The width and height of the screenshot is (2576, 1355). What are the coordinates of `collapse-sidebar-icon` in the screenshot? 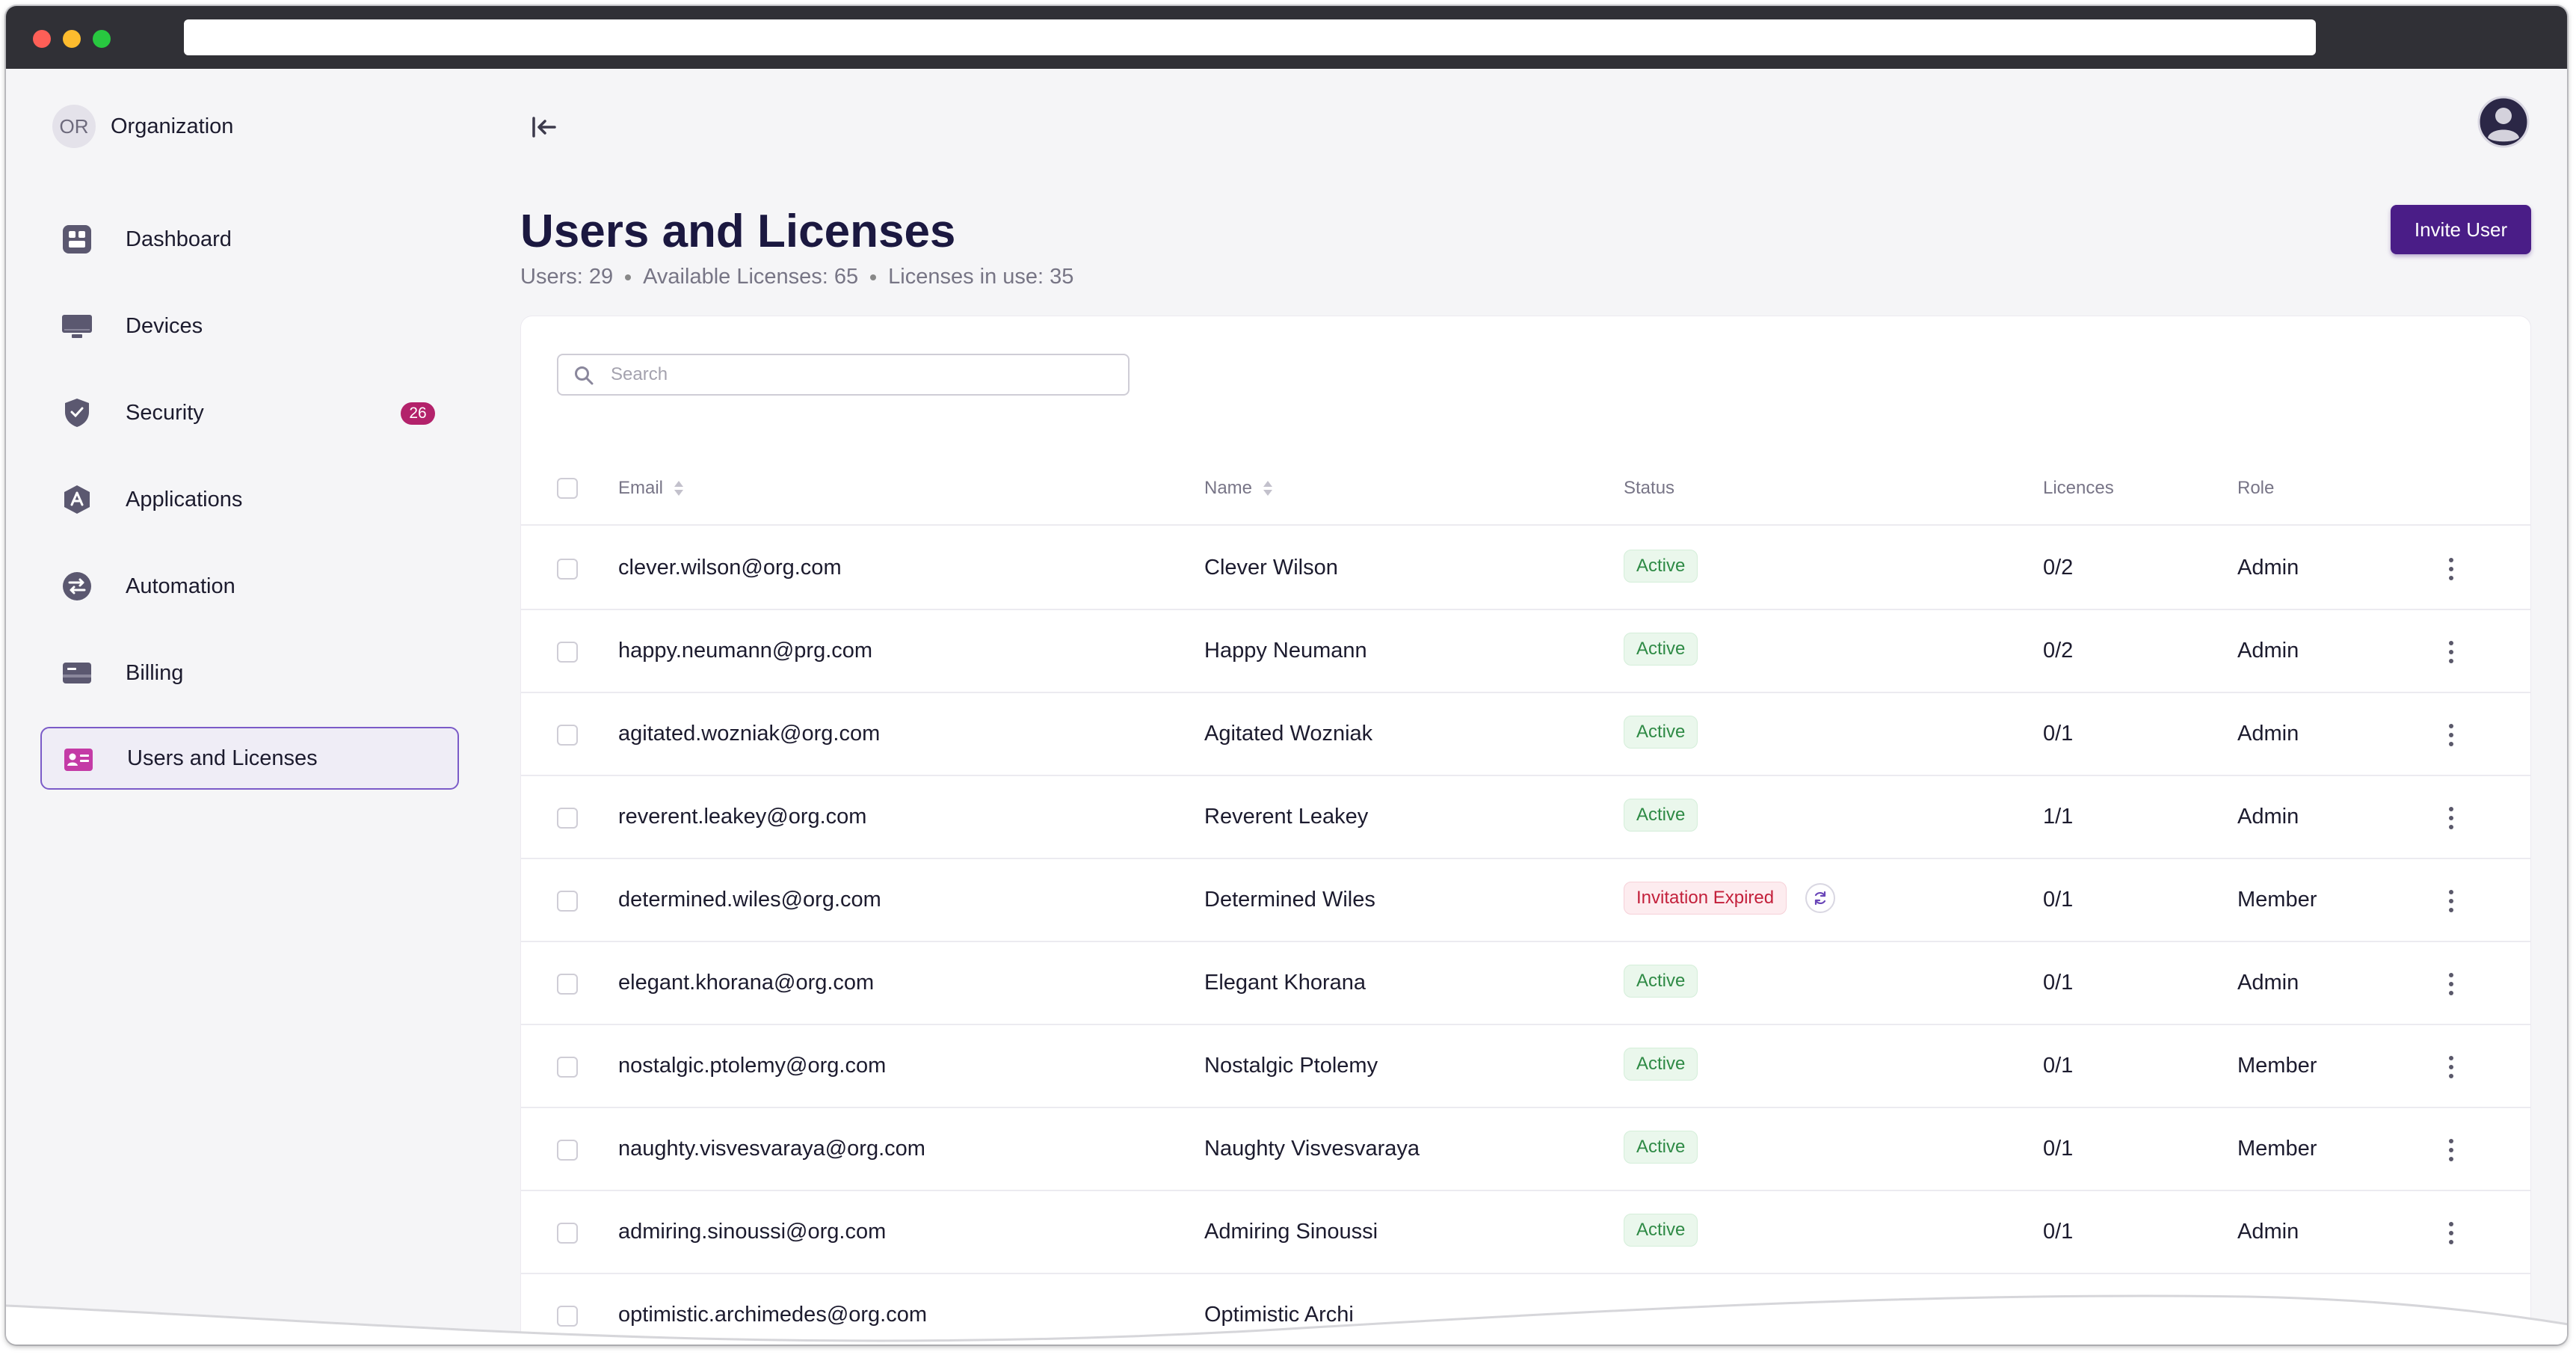 It's located at (544, 127).